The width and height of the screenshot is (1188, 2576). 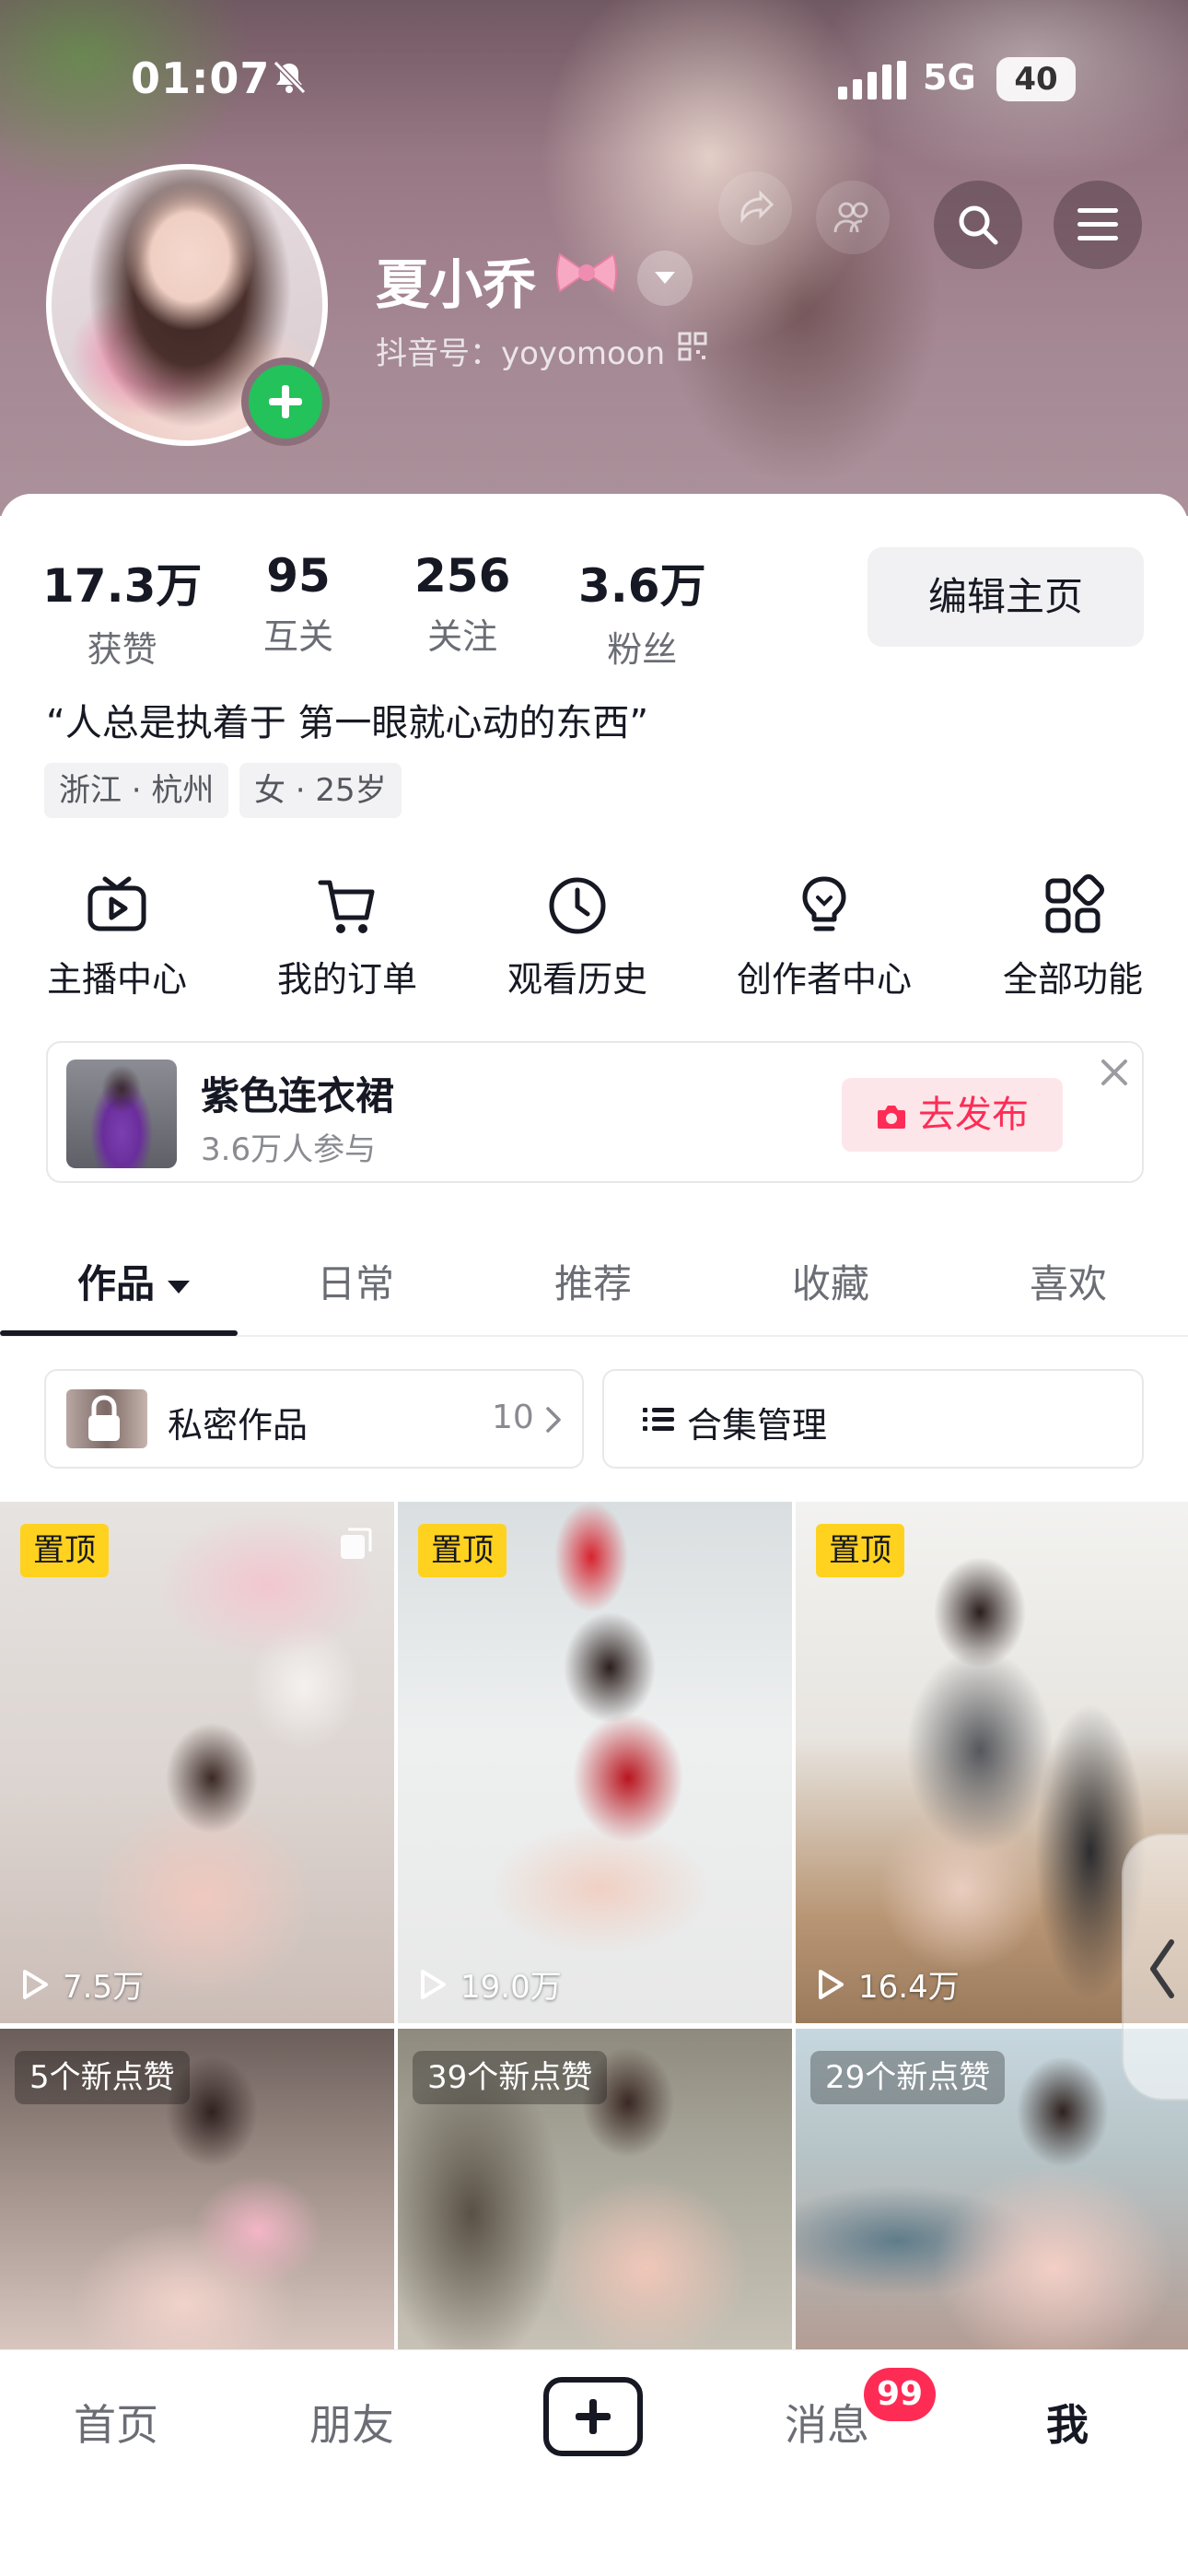 I want to click on side-drawer-handle, so click(x=1155, y=1967).